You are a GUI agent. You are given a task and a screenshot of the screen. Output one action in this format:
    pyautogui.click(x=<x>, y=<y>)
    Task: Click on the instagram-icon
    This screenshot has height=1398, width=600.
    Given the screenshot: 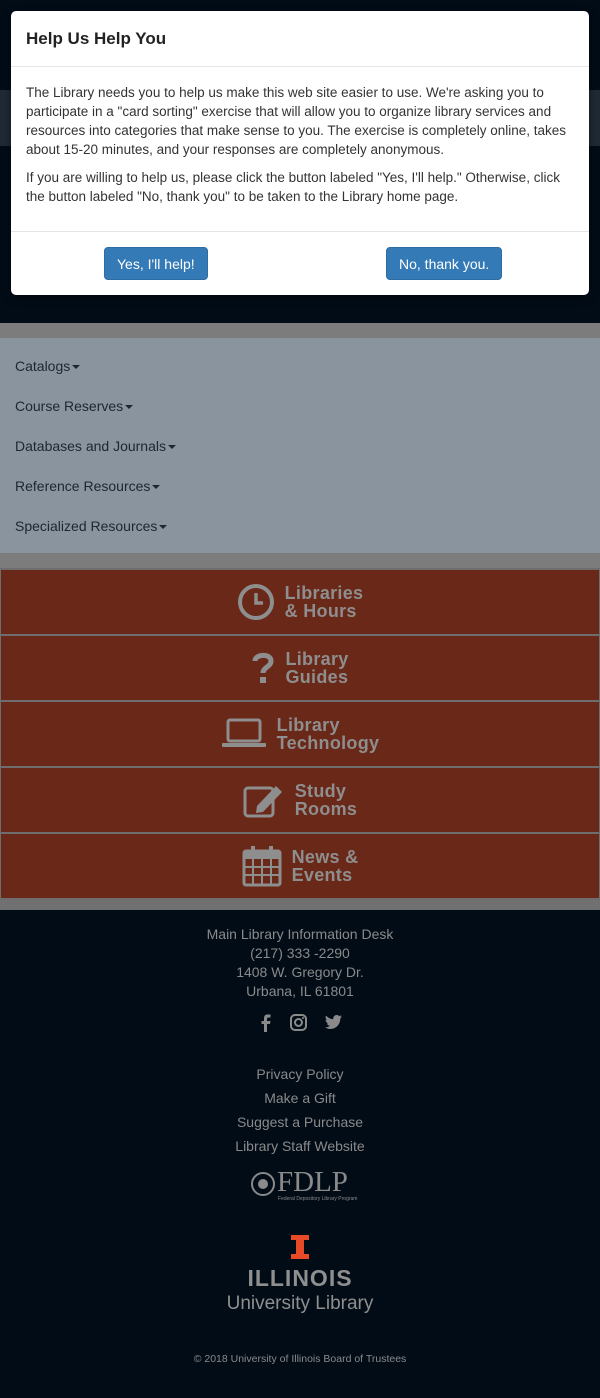 What is the action you would take?
    pyautogui.click(x=298, y=1025)
    